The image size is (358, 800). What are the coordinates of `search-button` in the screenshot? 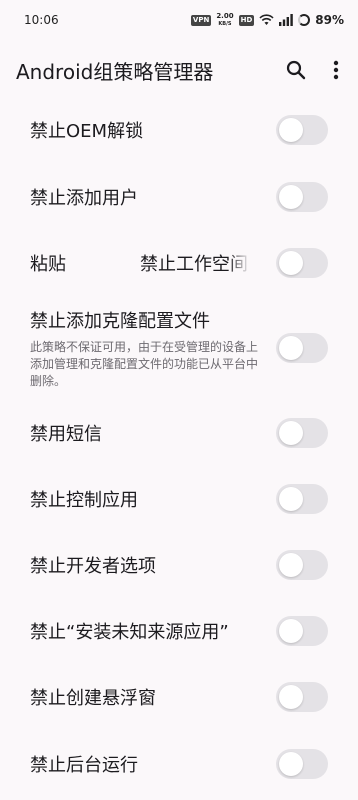 It's located at (296, 70).